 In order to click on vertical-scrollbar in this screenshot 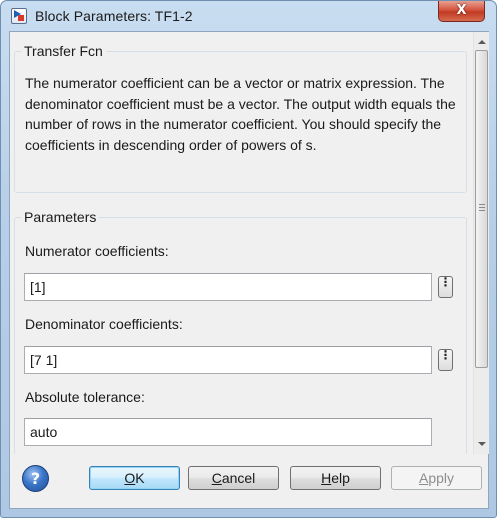, I will do `click(481, 243)`.